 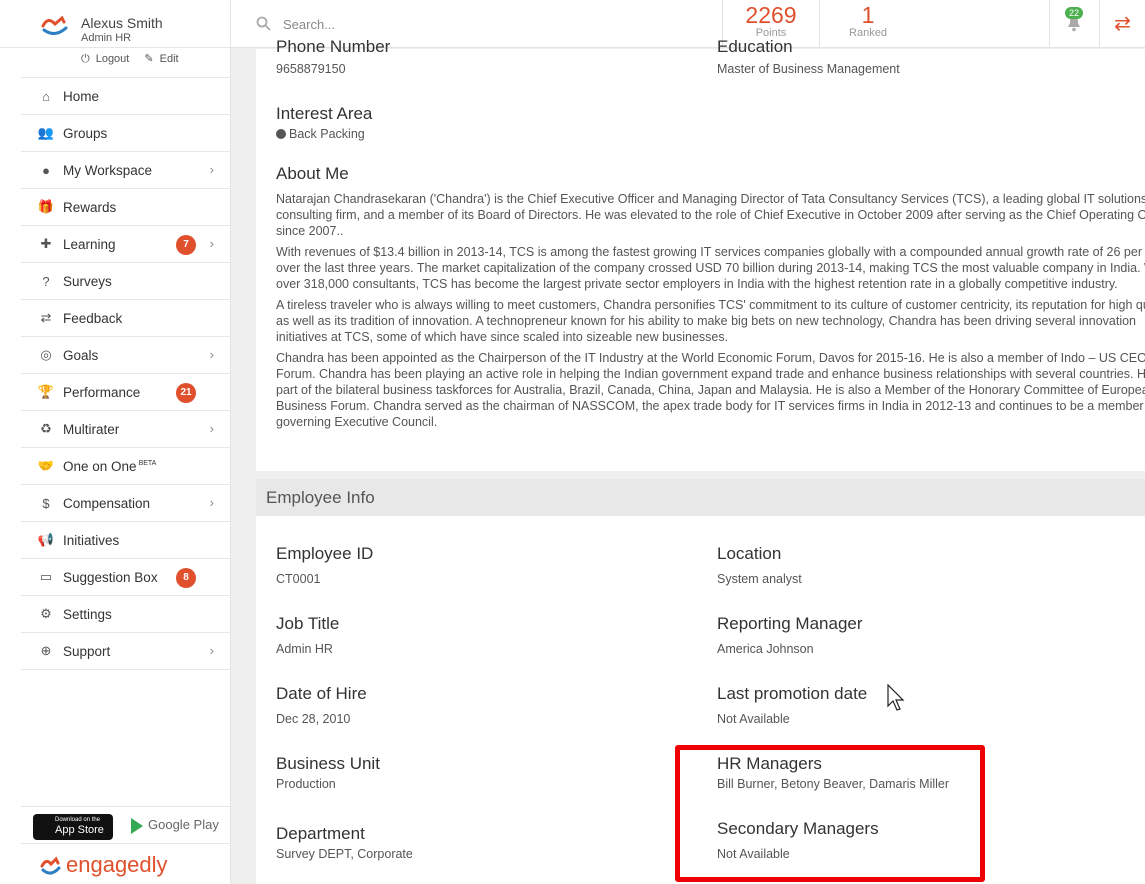 I want to click on home-icon: ⌂, so click(x=46, y=96).